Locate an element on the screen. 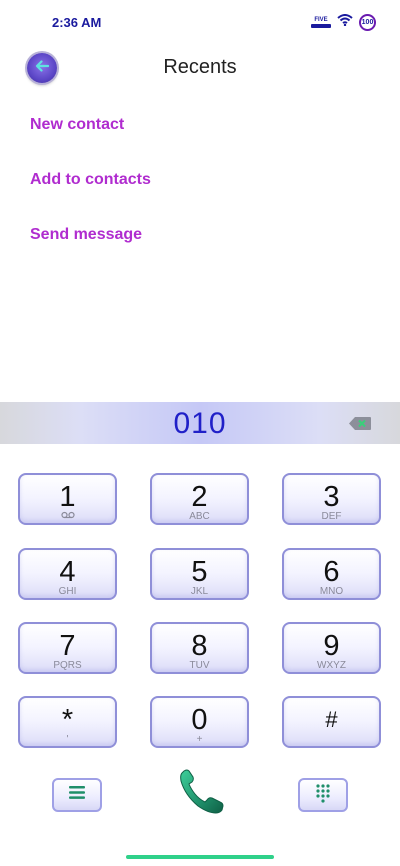 The width and height of the screenshot is (400, 866). key-0: 0 + is located at coordinates (199, 722).